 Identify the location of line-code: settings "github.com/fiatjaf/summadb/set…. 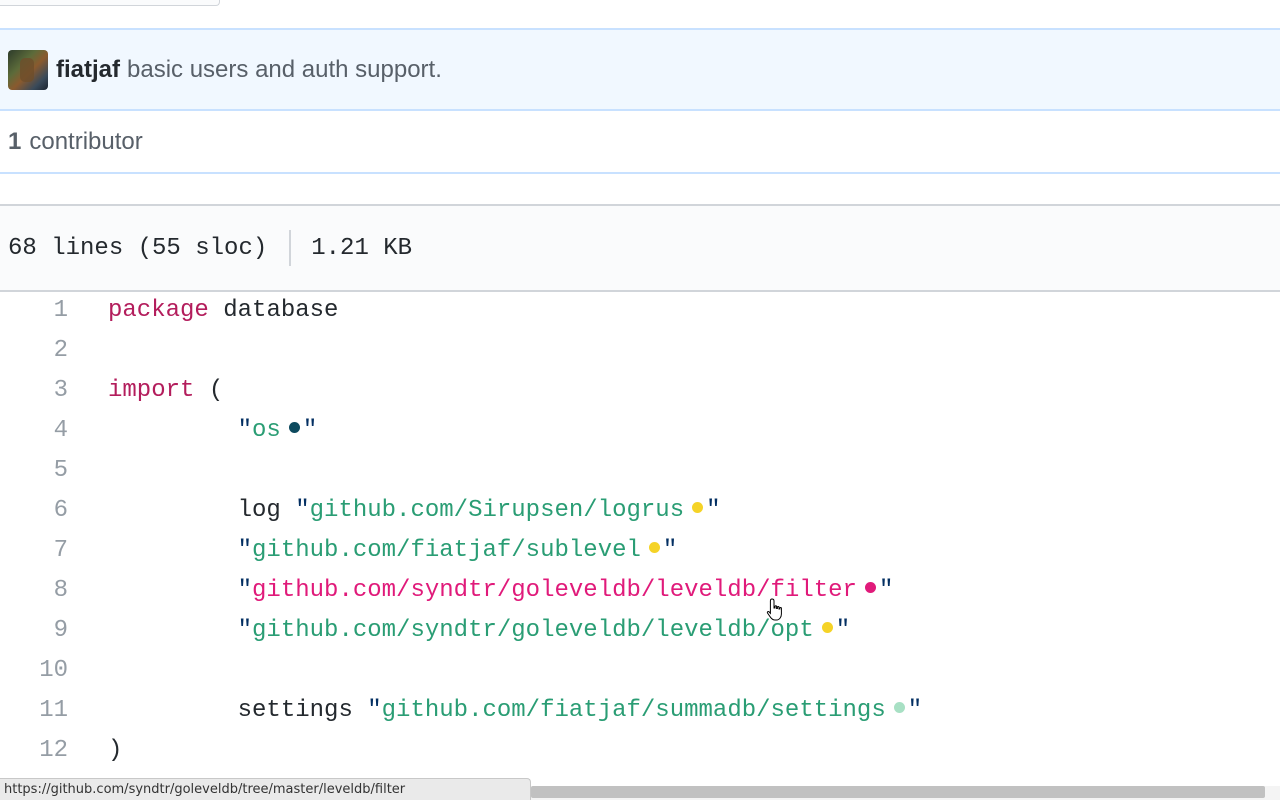
(515, 711).